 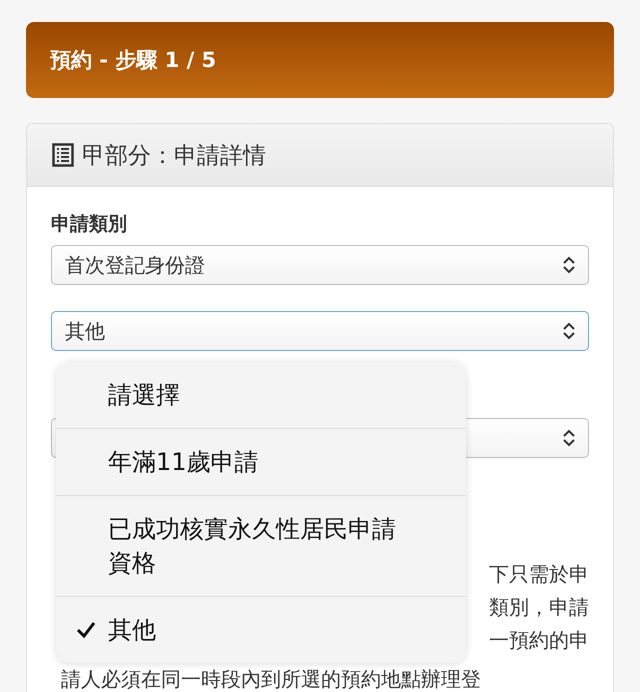 I want to click on list-icon, so click(x=63, y=155).